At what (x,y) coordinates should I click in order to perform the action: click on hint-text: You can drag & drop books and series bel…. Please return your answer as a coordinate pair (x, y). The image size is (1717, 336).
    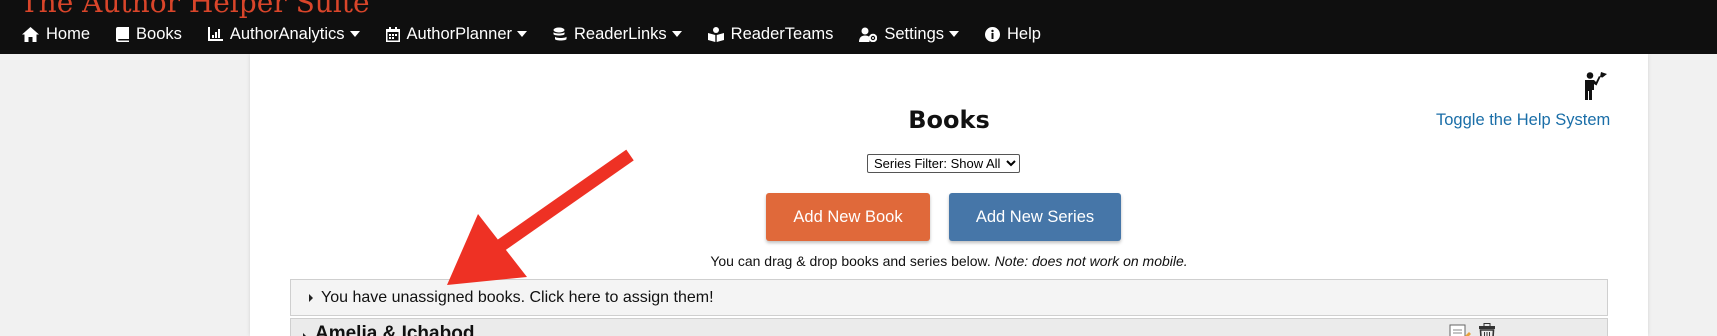
    Looking at the image, I should click on (852, 261).